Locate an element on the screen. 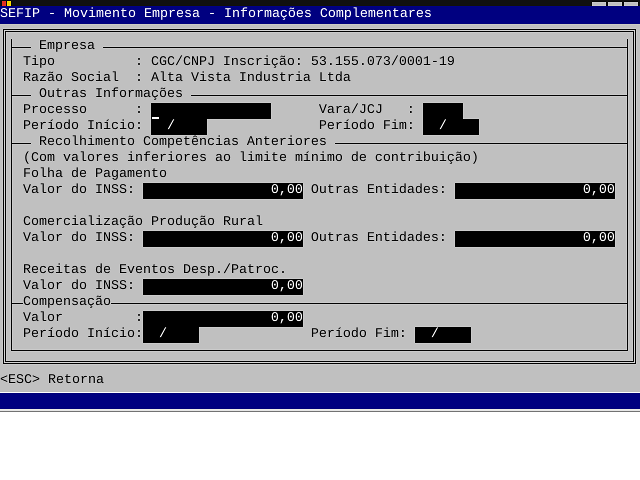 This screenshot has height=480, width=640. field-value: CGC/CNPJ Inscrição: 53.155.073/0001-19 is located at coordinates (302, 63).